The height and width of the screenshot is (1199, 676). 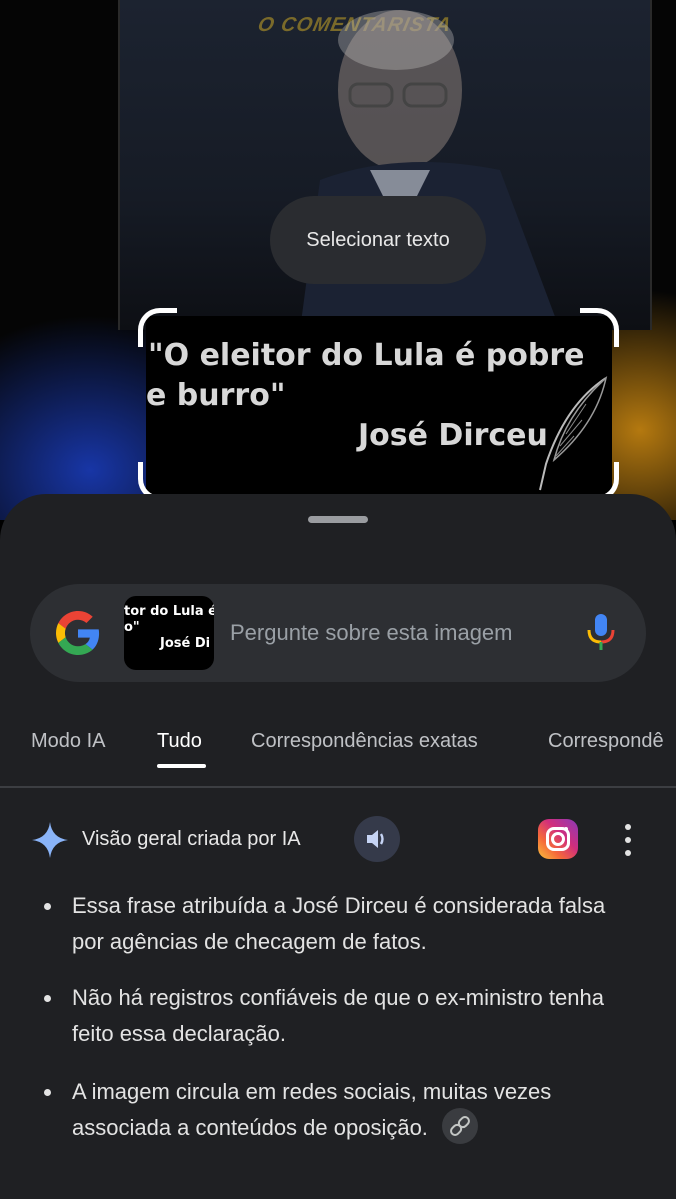 I want to click on microphone-icon, so click(x=601, y=632).